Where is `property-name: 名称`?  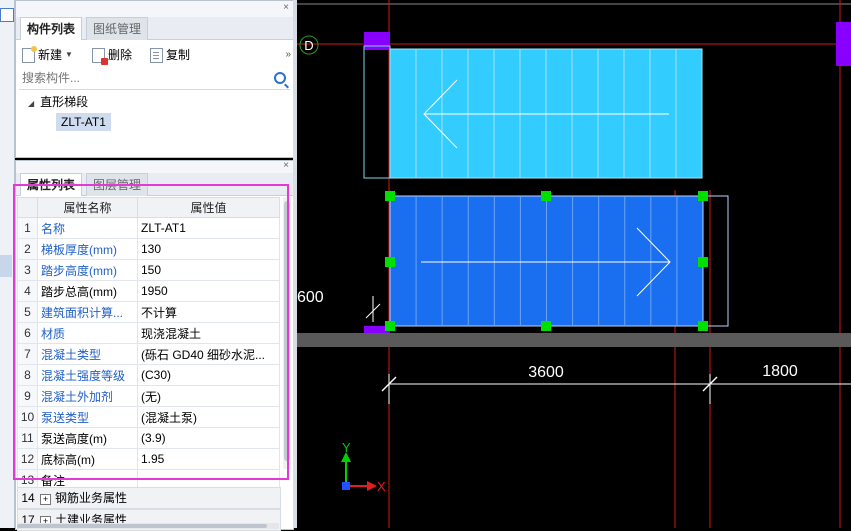 property-name: 名称 is located at coordinates (87, 228).